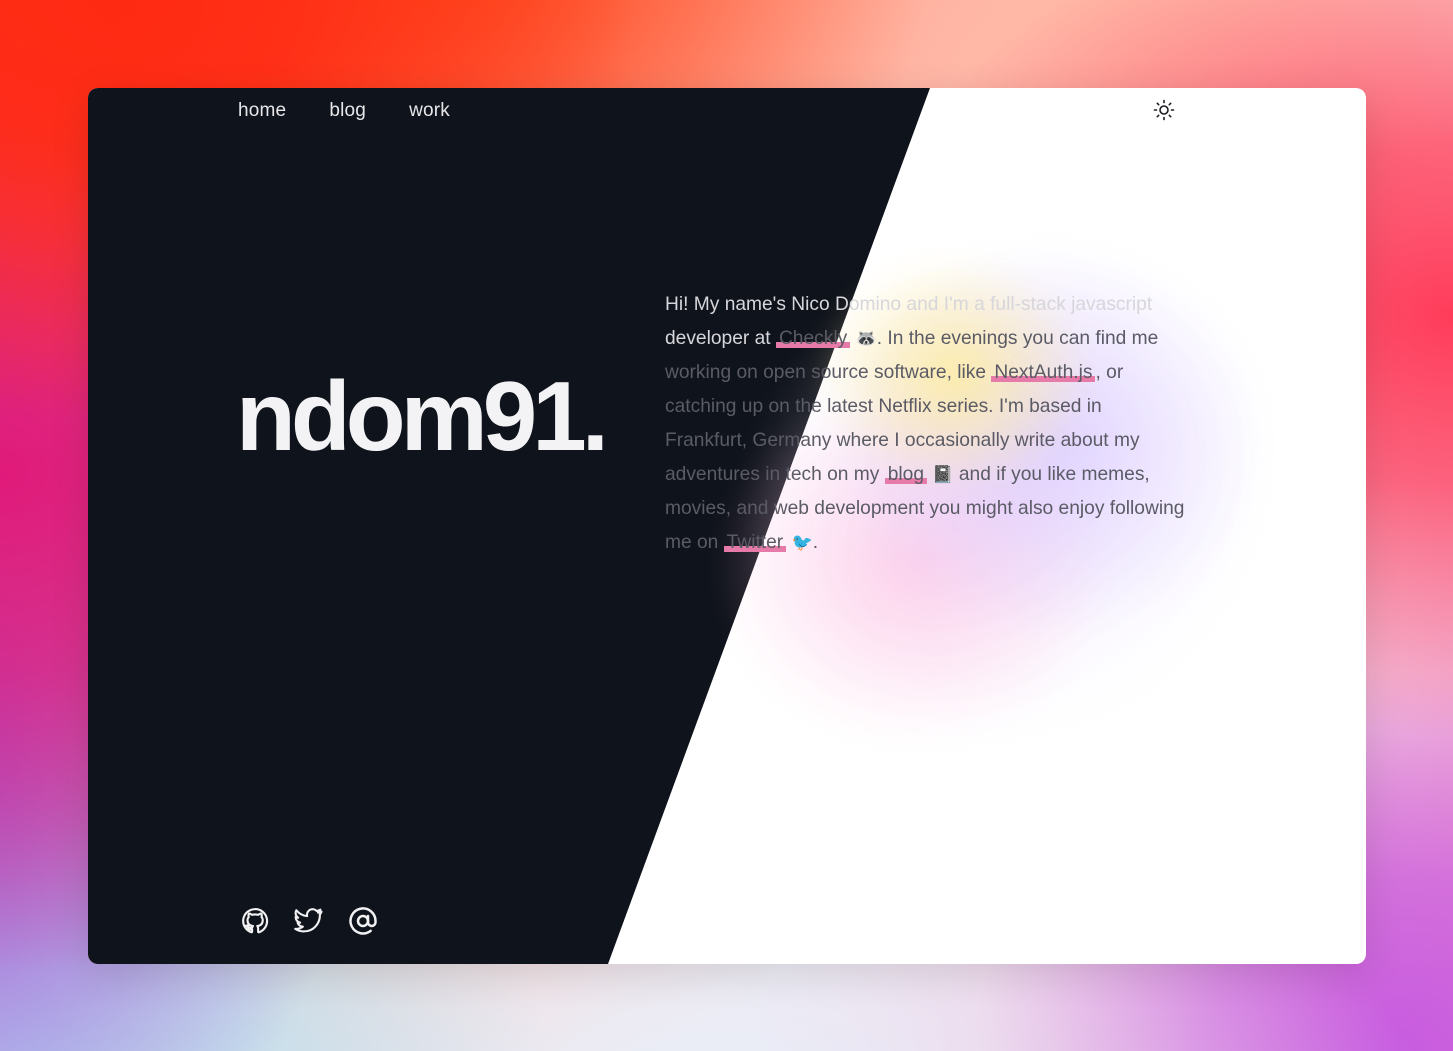  Describe the element at coordinates (755, 542) in the screenshot. I see `twitter-link: Twitter` at that location.